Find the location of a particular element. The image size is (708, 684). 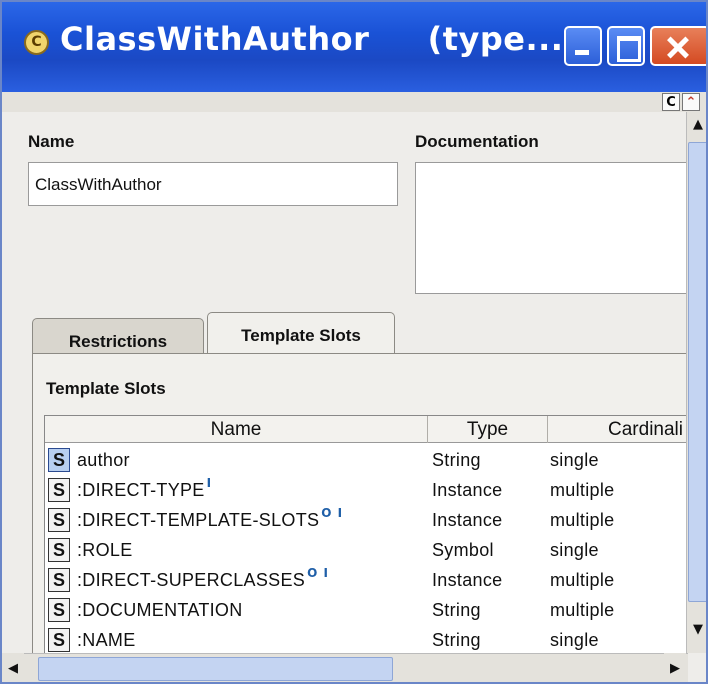

scroll-down-arrow-icon: ▼ is located at coordinates (696, 630).